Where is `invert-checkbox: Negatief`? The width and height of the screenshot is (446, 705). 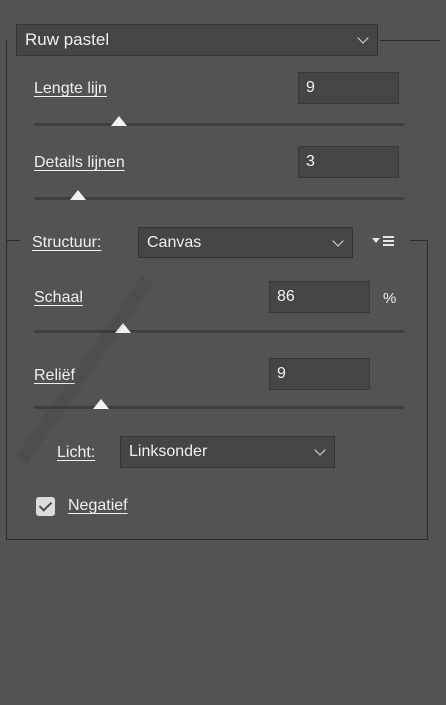 invert-checkbox: Negatief is located at coordinates (101, 507).